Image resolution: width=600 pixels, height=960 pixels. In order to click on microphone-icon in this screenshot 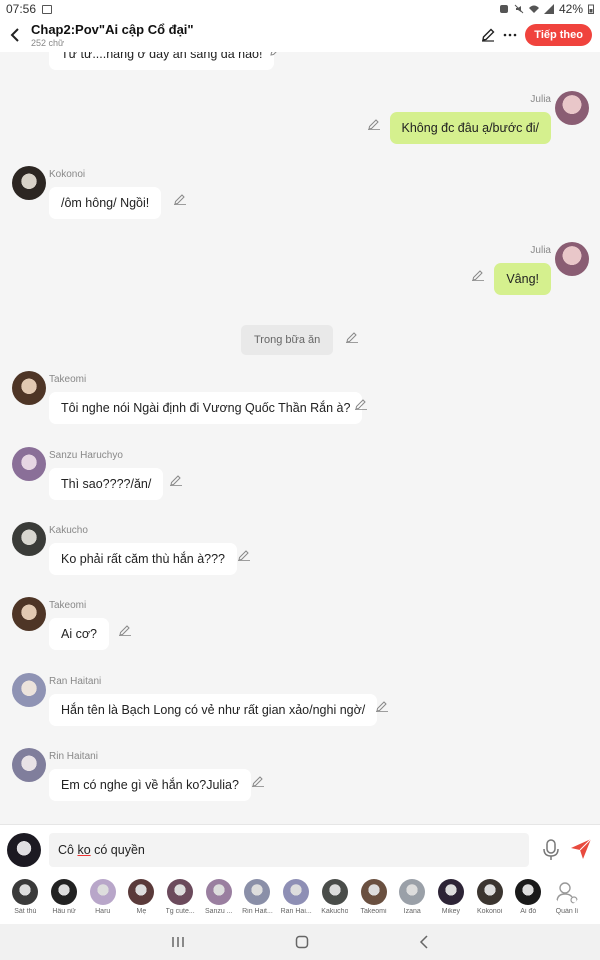, I will do `click(551, 850)`.